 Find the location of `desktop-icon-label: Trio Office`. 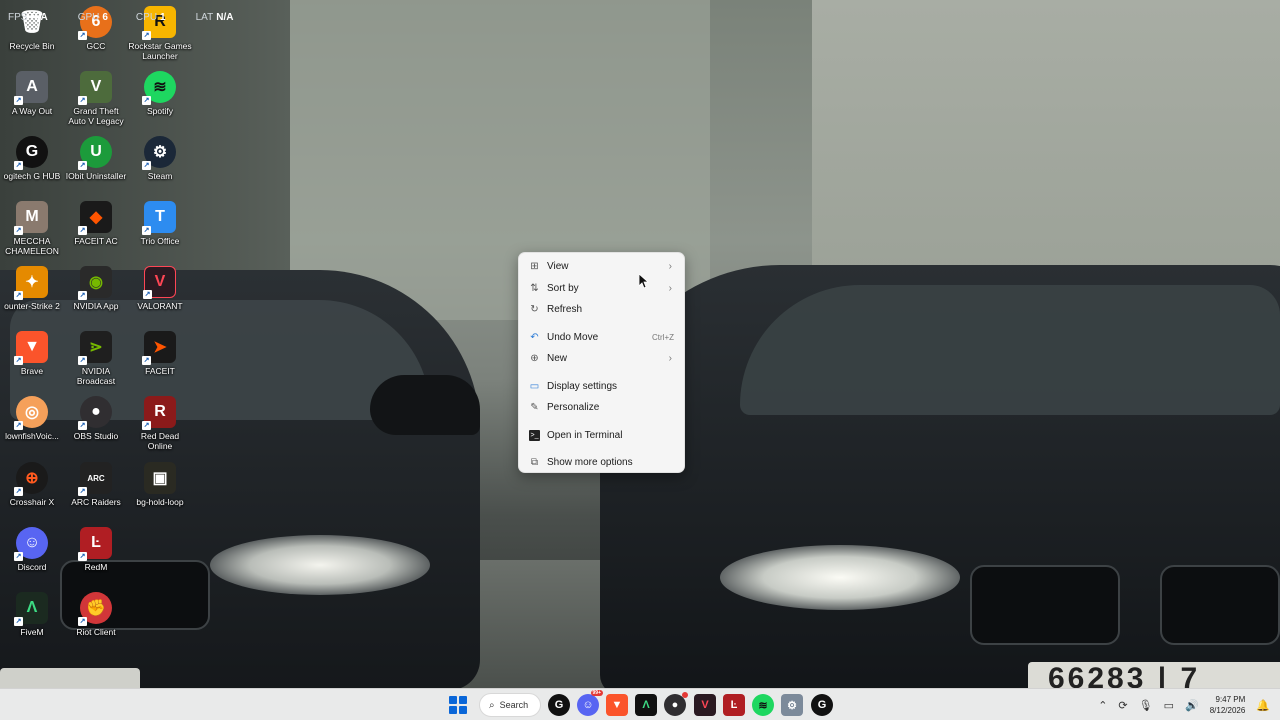

desktop-icon-label: Trio Office is located at coordinates (160, 241).